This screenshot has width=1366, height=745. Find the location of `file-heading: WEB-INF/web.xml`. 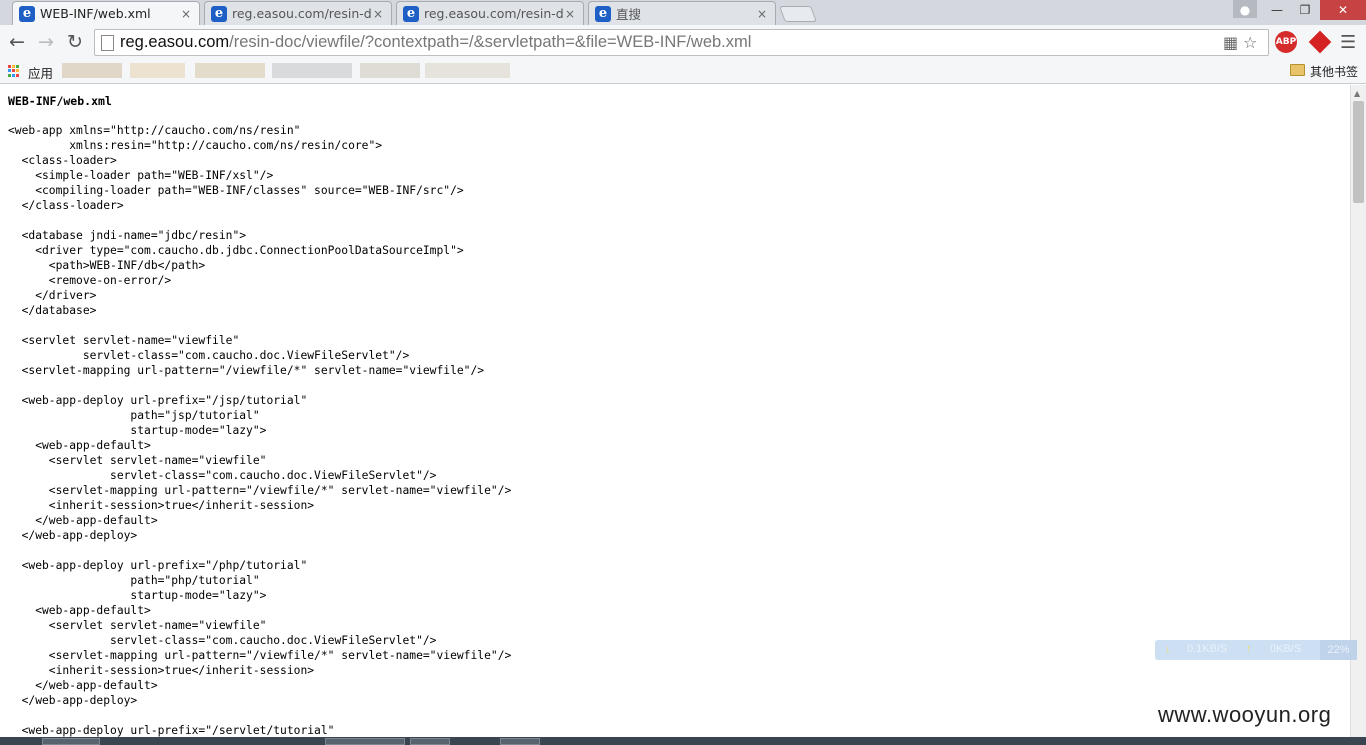

file-heading: WEB-INF/web.xml is located at coordinates (60, 101).